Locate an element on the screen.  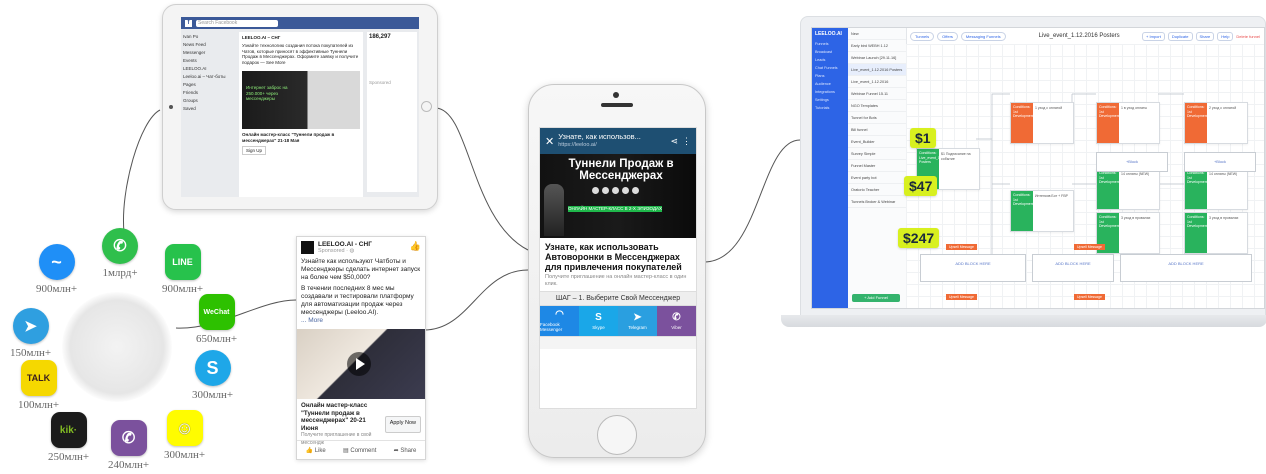
sidebar-item: LEELOO.AI is located at coordinates (209, 68).